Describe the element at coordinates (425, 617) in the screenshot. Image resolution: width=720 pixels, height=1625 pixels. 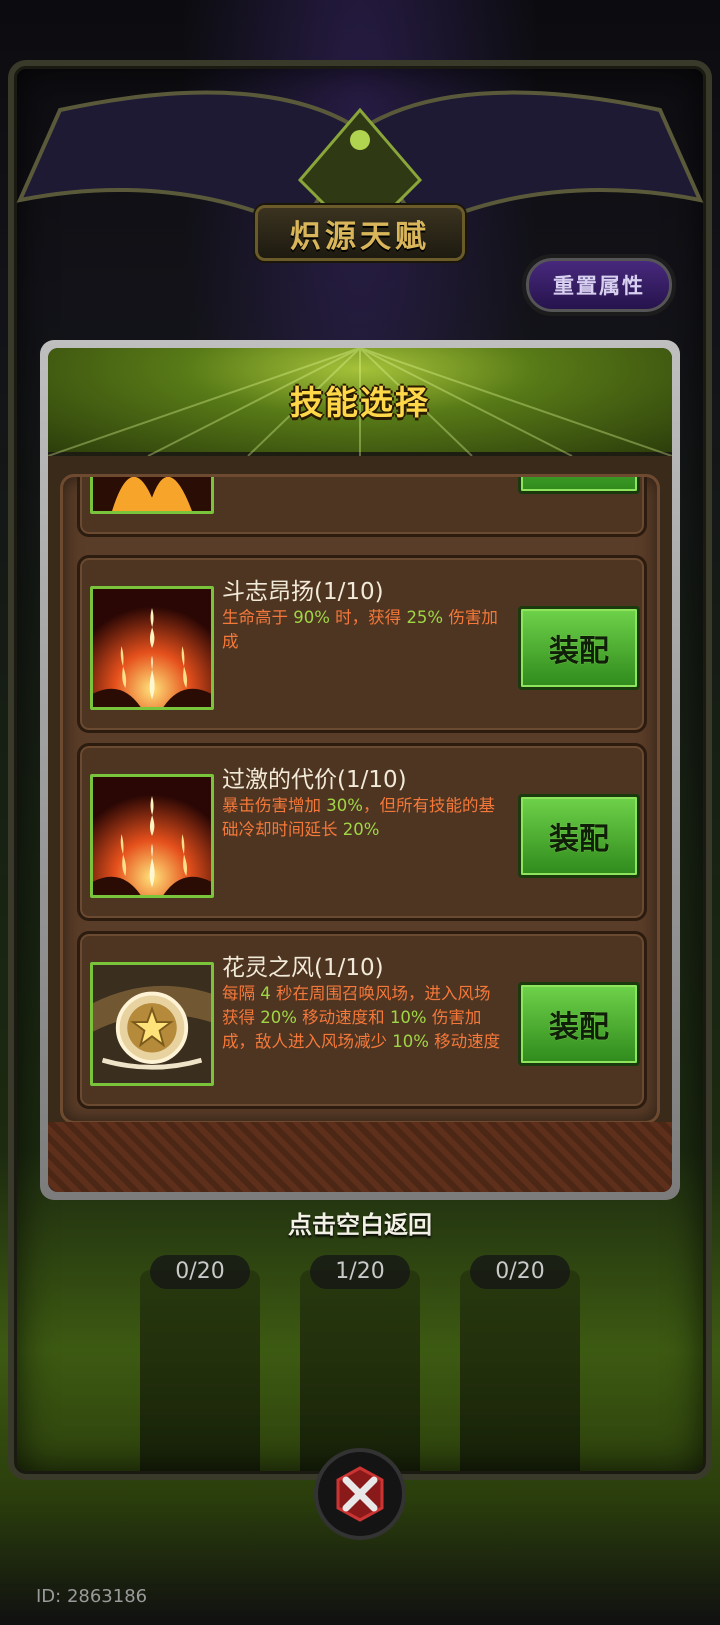
I see `desc-value: 25%` at that location.